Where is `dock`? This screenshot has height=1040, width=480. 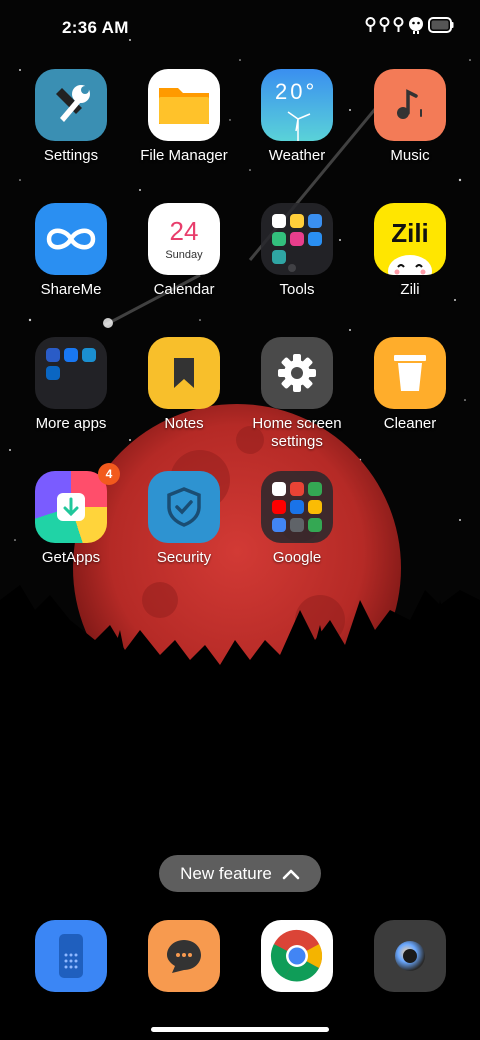
dock is located at coordinates (240, 956).